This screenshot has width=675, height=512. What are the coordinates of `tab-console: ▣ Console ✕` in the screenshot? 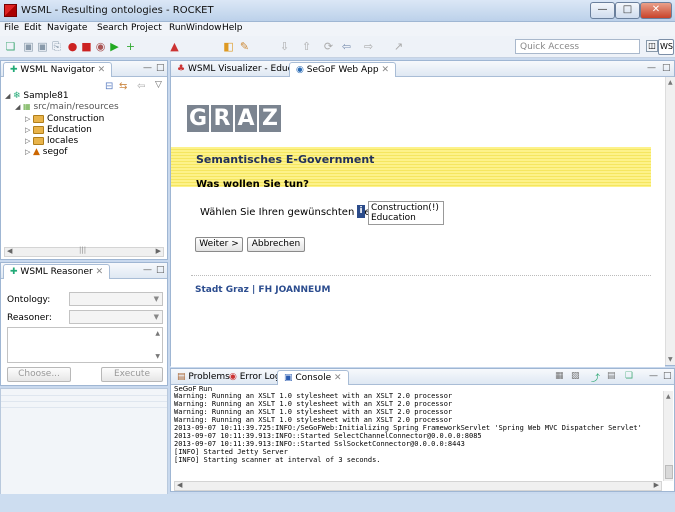 It's located at (313, 377).